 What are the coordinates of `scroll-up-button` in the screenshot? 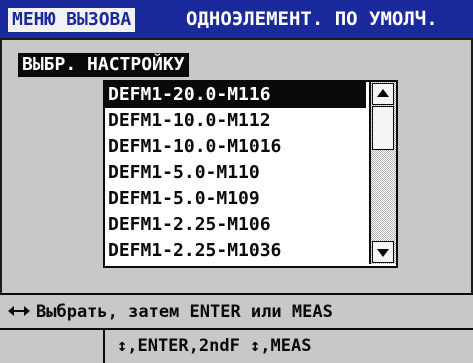 It's located at (383, 94).